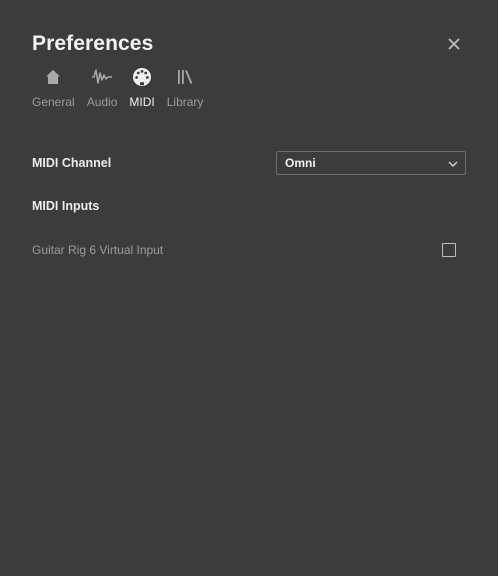  I want to click on tab-library: Library, so click(185, 87).